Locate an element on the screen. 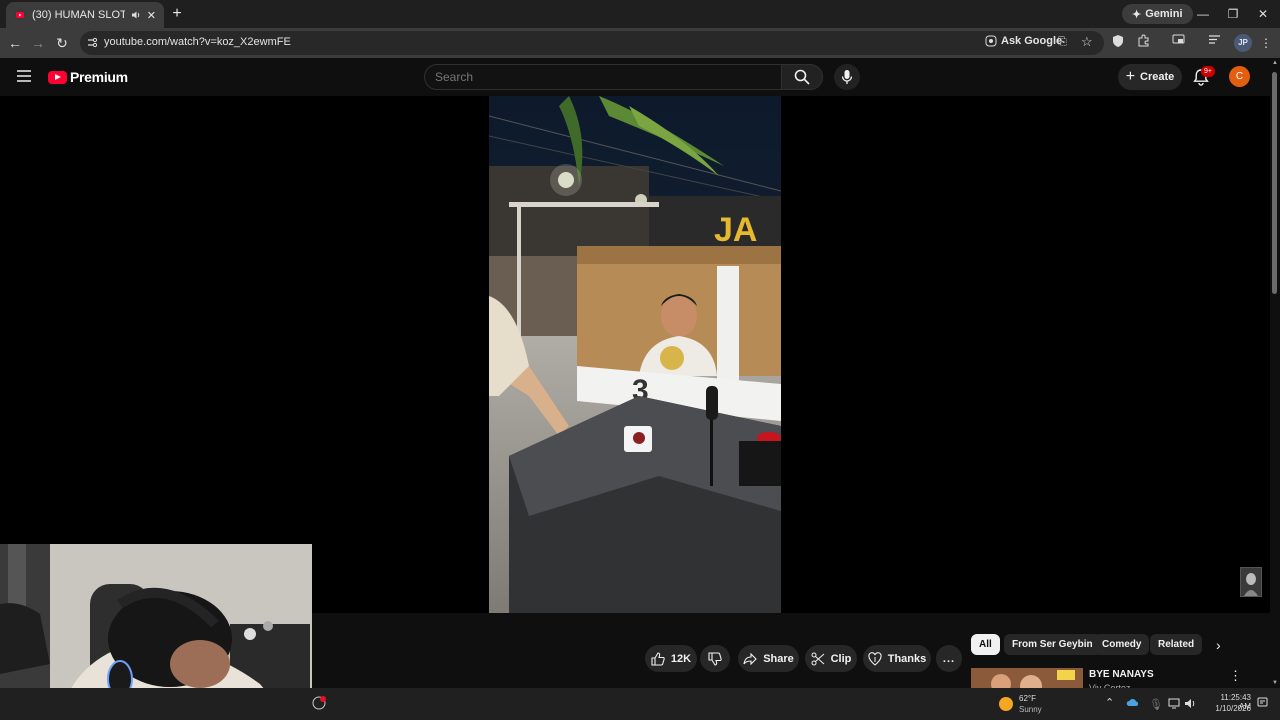 Image resolution: width=1280 pixels, height=720 pixels. clip-button: Clip is located at coordinates (831, 658).